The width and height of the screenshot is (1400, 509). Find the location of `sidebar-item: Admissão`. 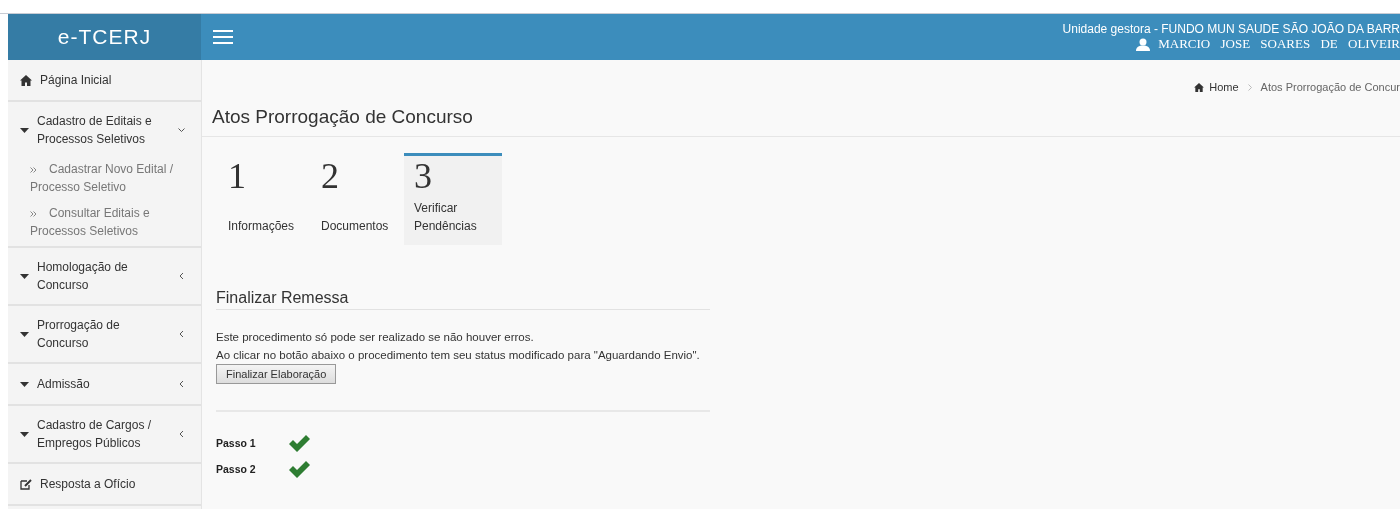

sidebar-item: Admissão is located at coordinates (104, 384).